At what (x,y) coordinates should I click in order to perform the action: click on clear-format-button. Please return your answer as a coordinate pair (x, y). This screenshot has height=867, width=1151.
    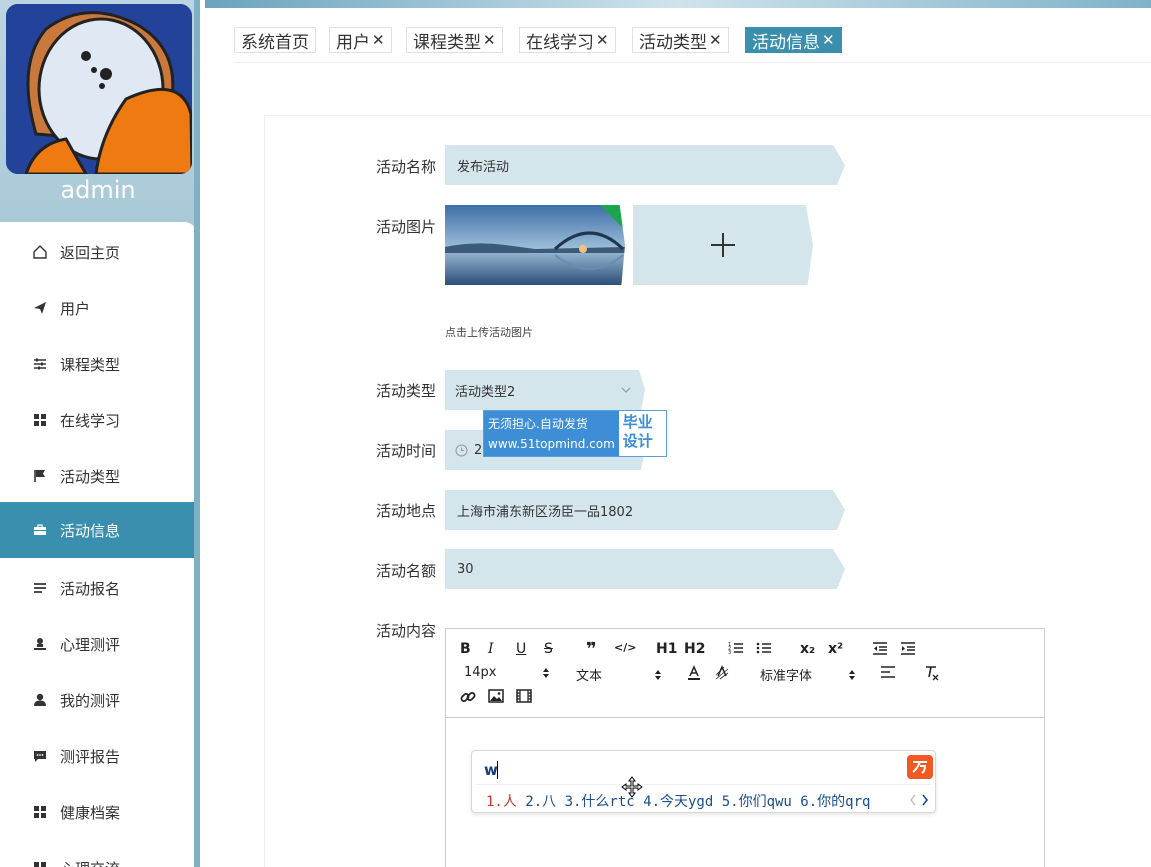
    Looking at the image, I should click on (932, 673).